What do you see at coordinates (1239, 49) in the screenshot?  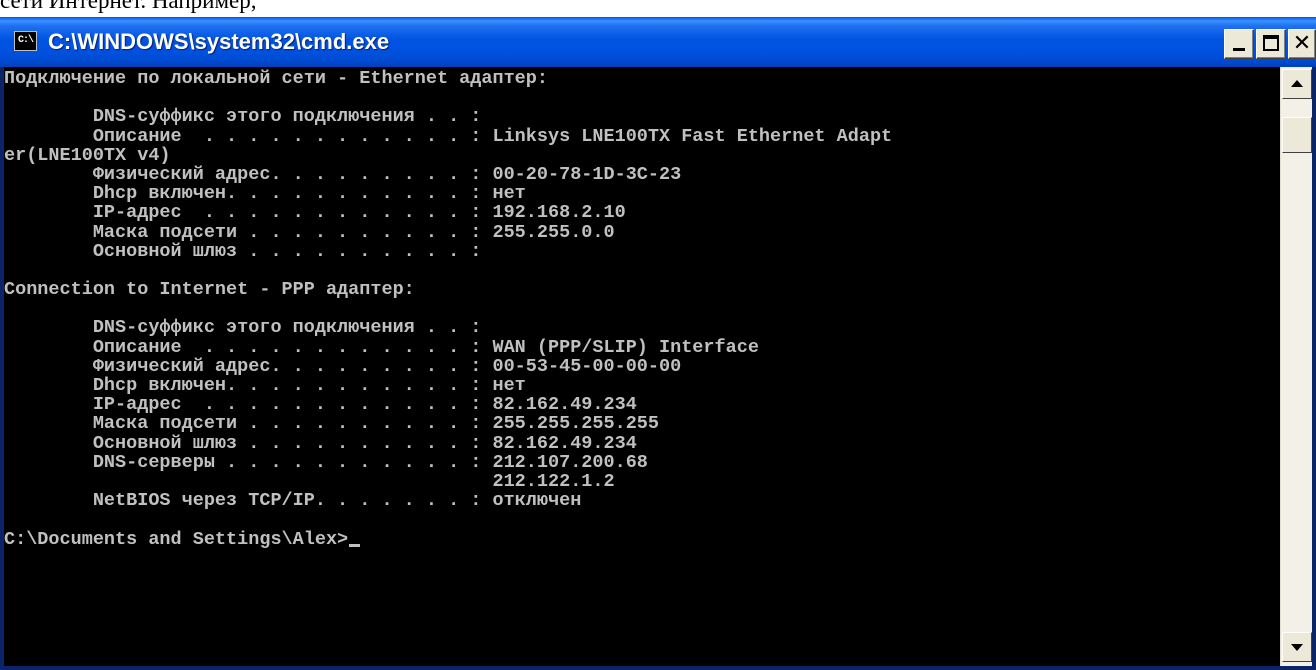 I see `minimize-icon` at bounding box center [1239, 49].